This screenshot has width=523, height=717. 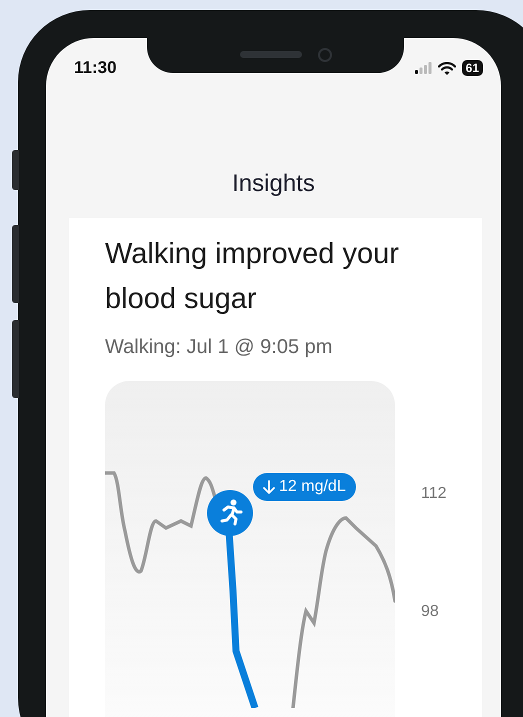 What do you see at coordinates (230, 513) in the screenshot?
I see `running-person-icon` at bounding box center [230, 513].